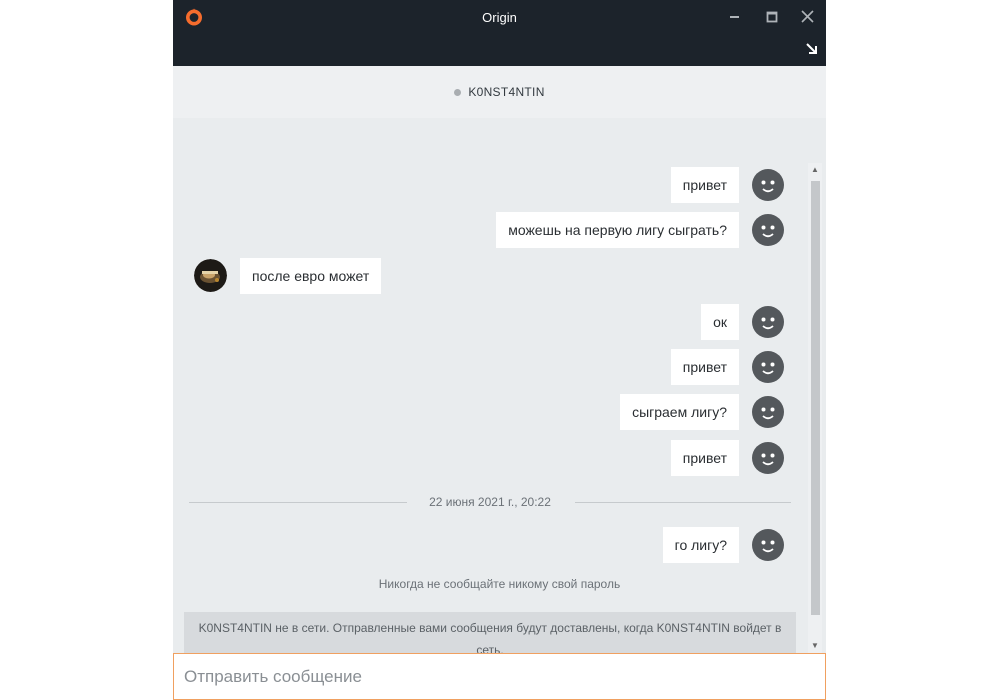  What do you see at coordinates (494, 677) in the screenshot?
I see `message-input` at bounding box center [494, 677].